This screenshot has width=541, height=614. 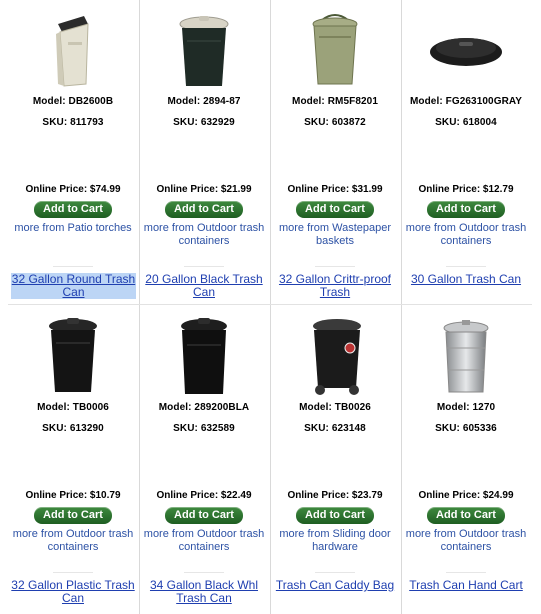 I want to click on green-trash-can-icon, so click(x=335, y=47).